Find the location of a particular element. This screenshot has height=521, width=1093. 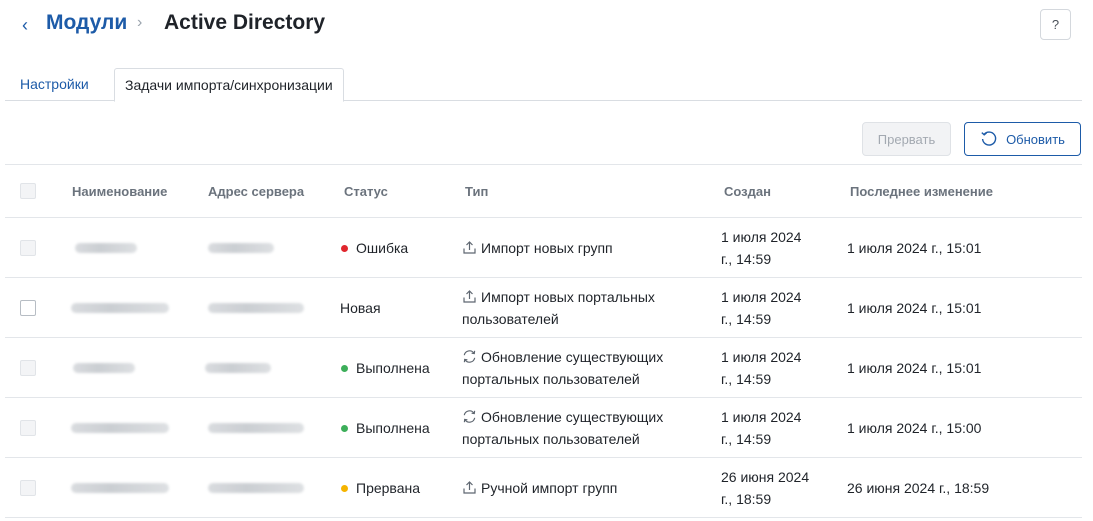

refresh-icon is located at coordinates (989, 138).